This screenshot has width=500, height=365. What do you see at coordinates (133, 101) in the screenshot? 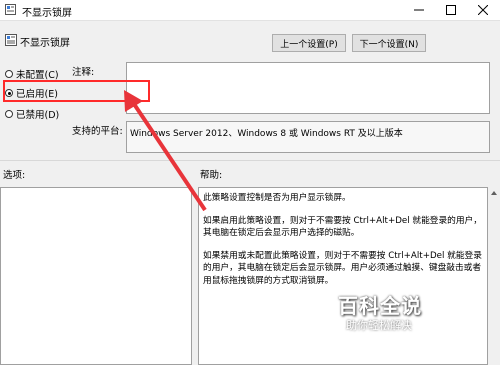
I see `arrow-head` at bounding box center [133, 101].